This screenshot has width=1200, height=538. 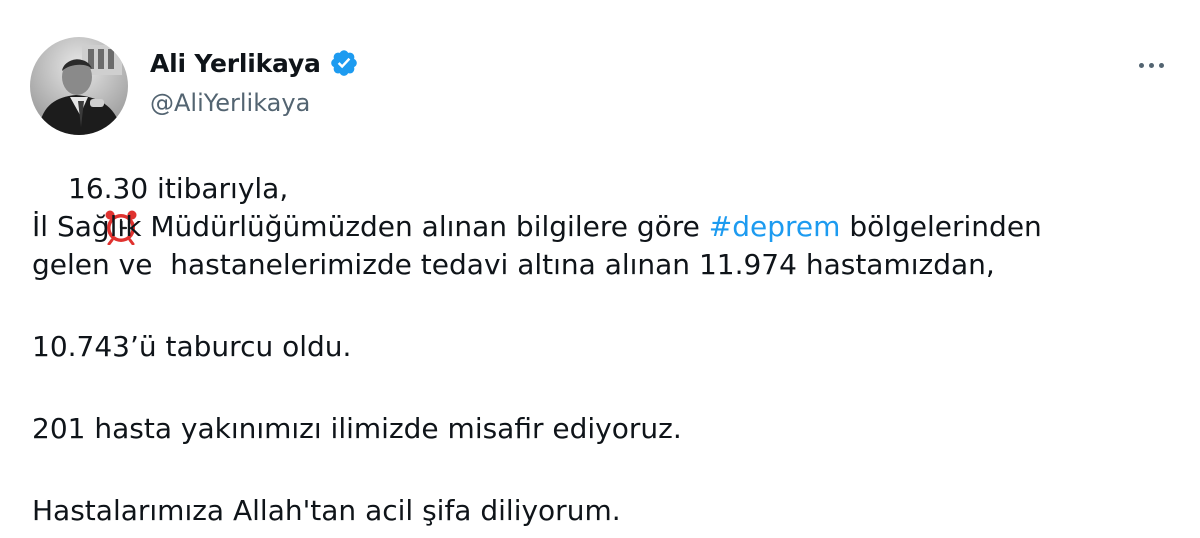 I want to click on verified-badge-icon, so click(x=344, y=63).